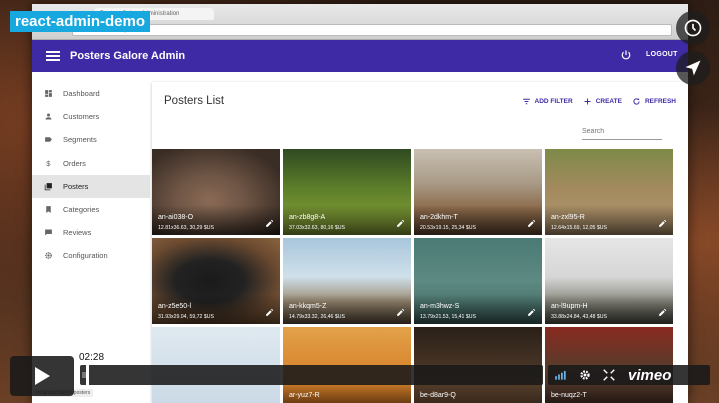  Describe the element at coordinates (448, 317) in the screenshot. I see `poster-details: 13.79x21.53, 15,41 $US` at that location.